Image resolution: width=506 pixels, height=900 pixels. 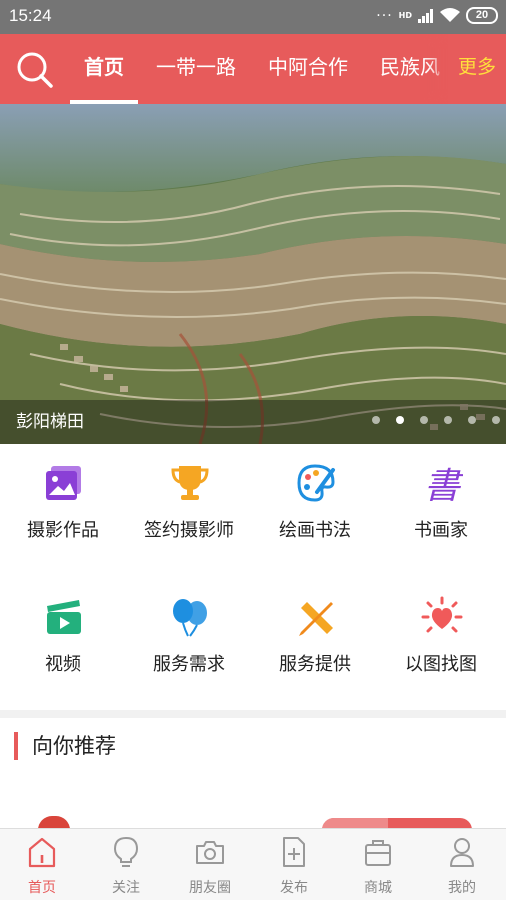 What do you see at coordinates (210, 888) in the screenshot?
I see `nav-label: 朋友圈` at bounding box center [210, 888].